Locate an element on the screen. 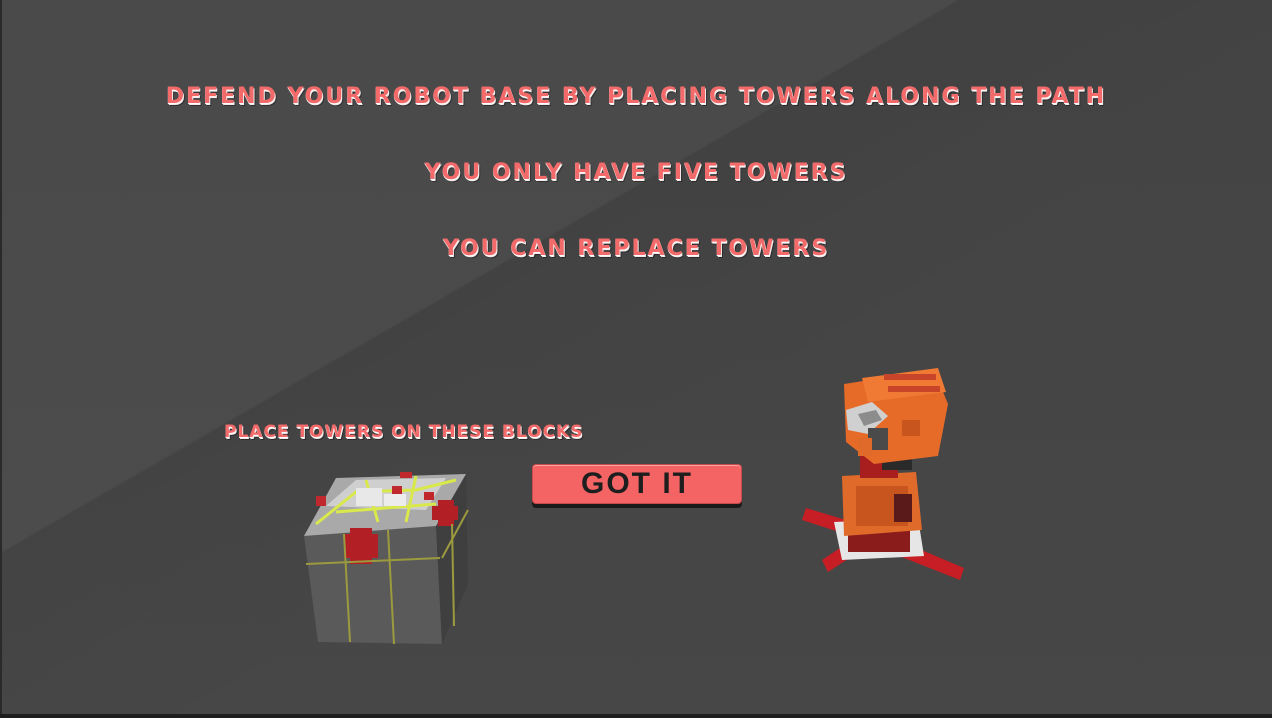  got-it-button: GOT IT is located at coordinates (637, 484).